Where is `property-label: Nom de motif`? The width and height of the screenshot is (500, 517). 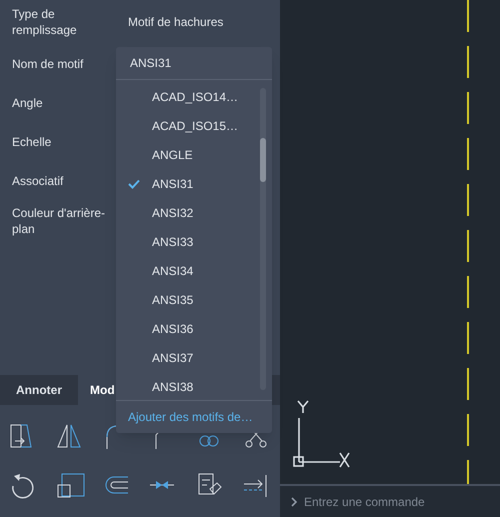
property-label: Nom de motif is located at coordinates (47, 64).